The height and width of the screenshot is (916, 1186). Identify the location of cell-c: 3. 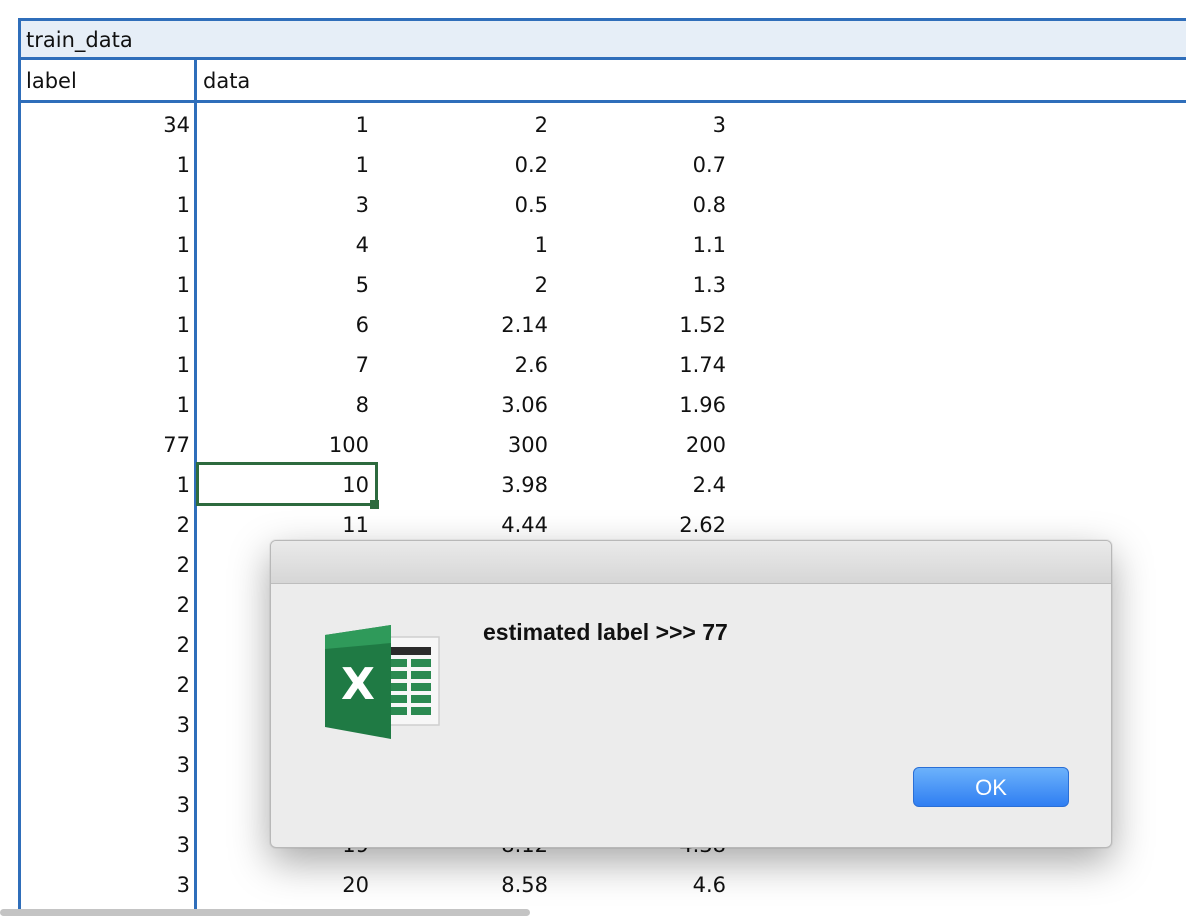
(652, 125).